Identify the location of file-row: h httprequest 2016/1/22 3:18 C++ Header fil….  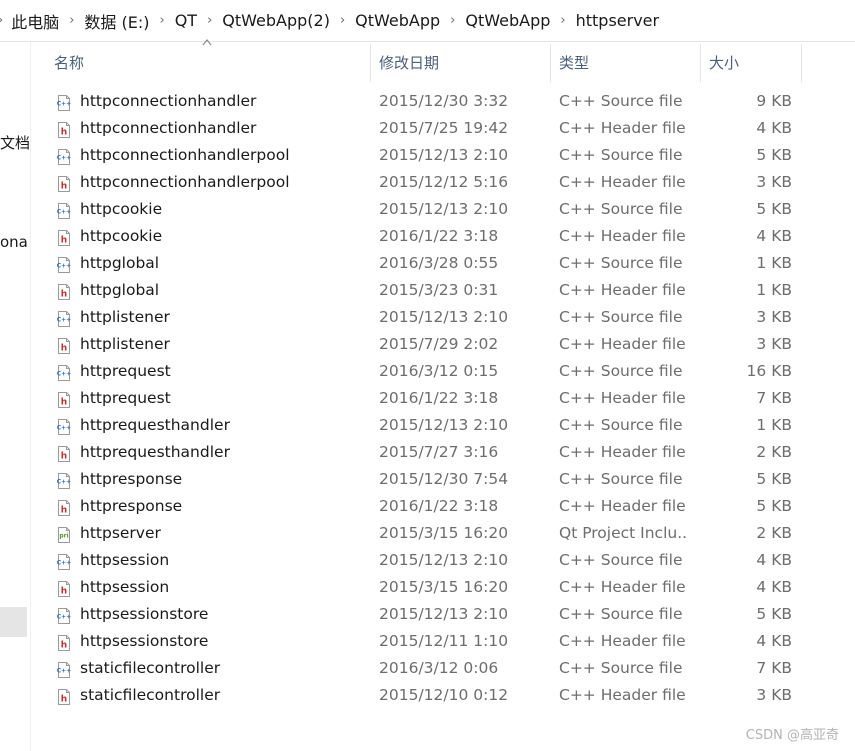
(432, 398).